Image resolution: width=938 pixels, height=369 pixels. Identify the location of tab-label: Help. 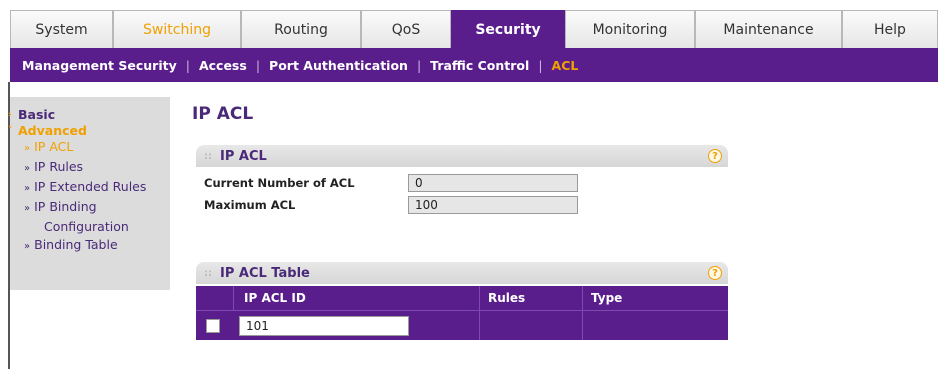
(890, 29).